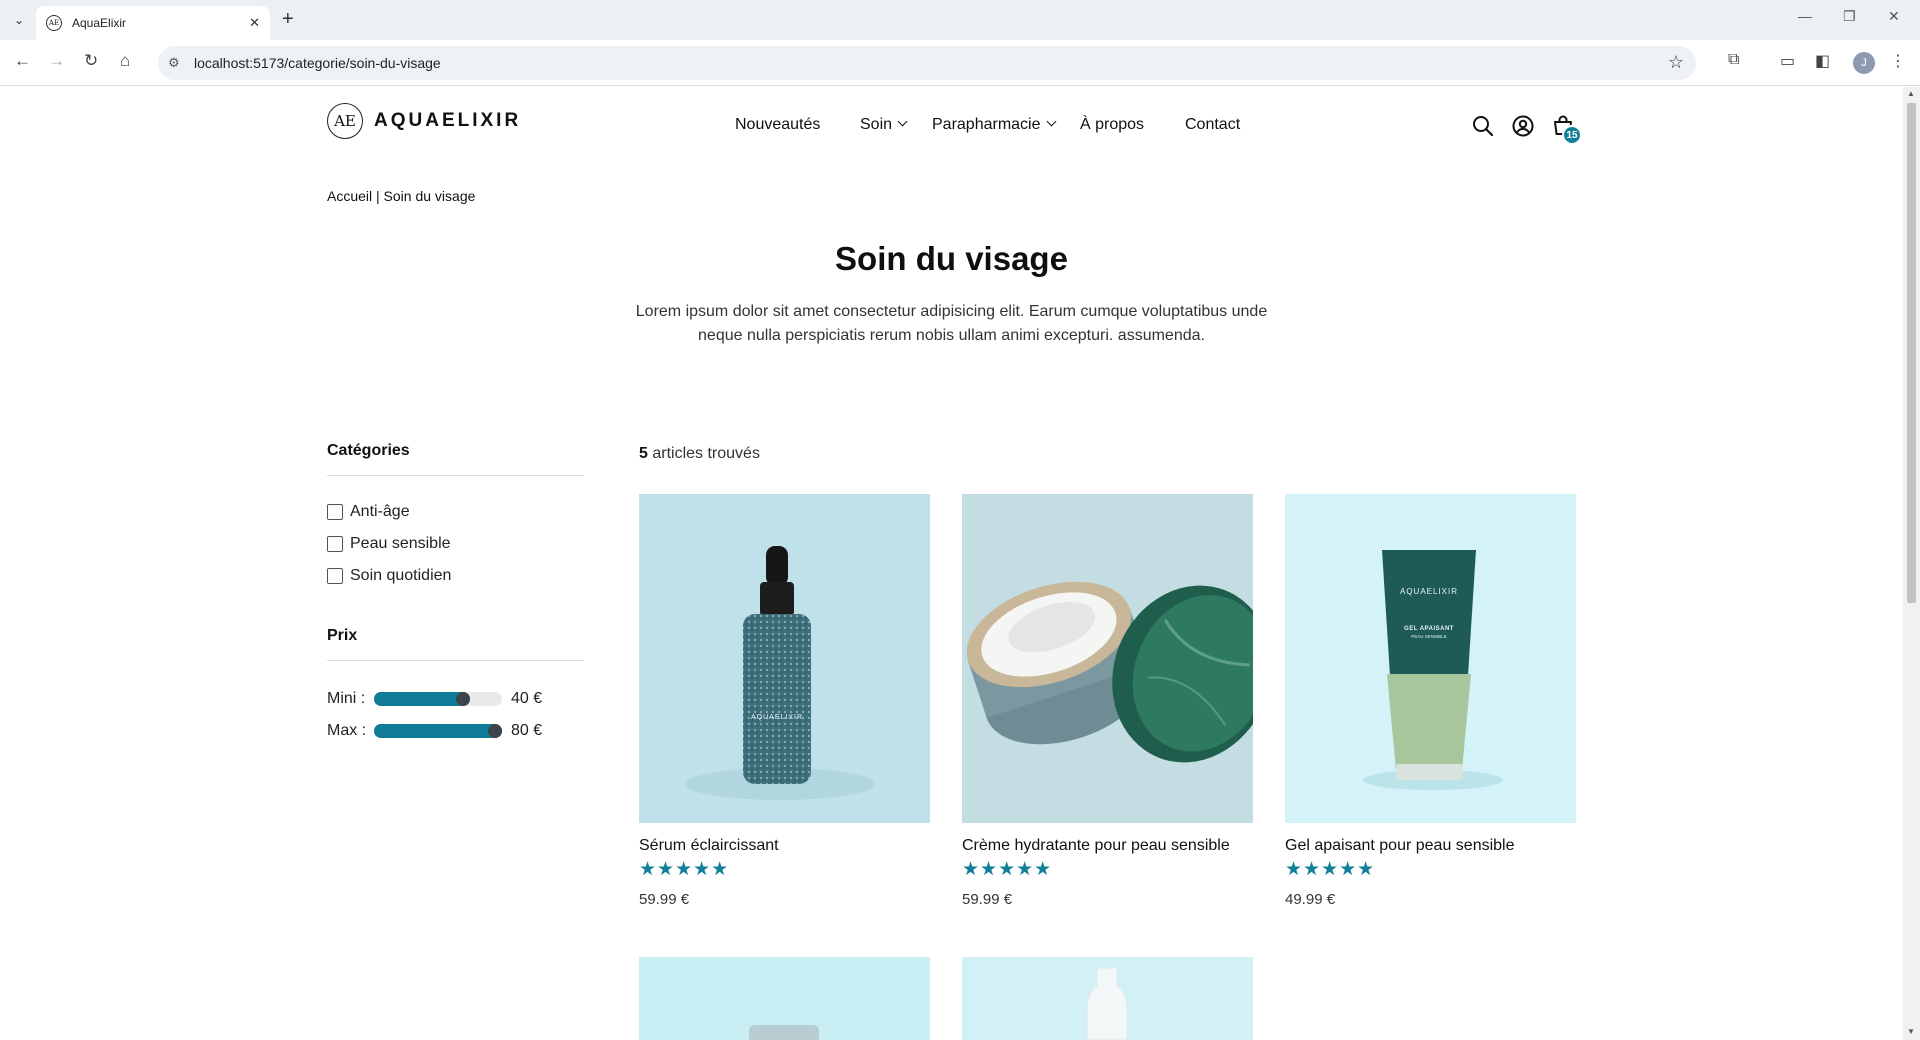 The width and height of the screenshot is (1920, 1040). Describe the element at coordinates (1523, 126) in the screenshot. I see `account-icon` at that location.